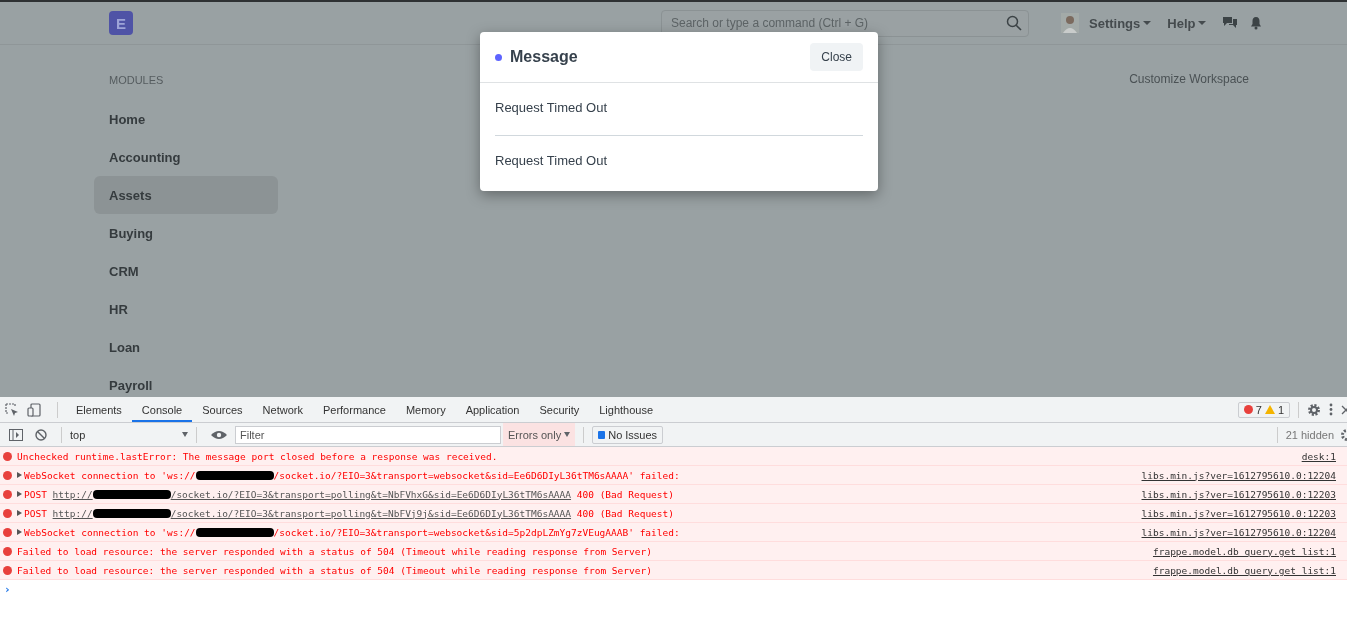  Describe the element at coordinates (425, 409) in the screenshot. I see `devtools-tab: Memory` at that location.